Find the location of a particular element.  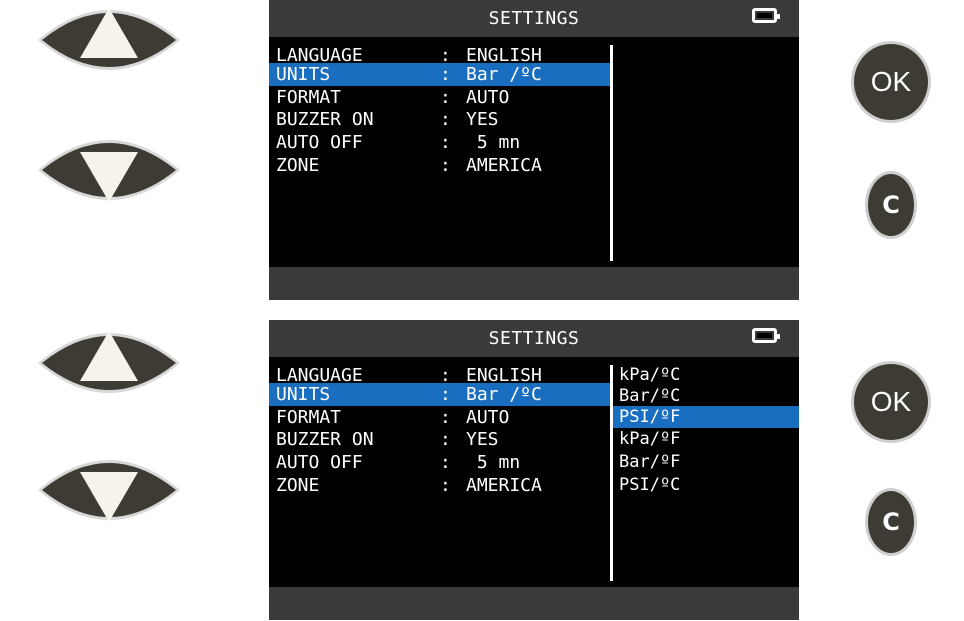

unit-option-bar-c: Bar/ºC is located at coordinates (706, 396).